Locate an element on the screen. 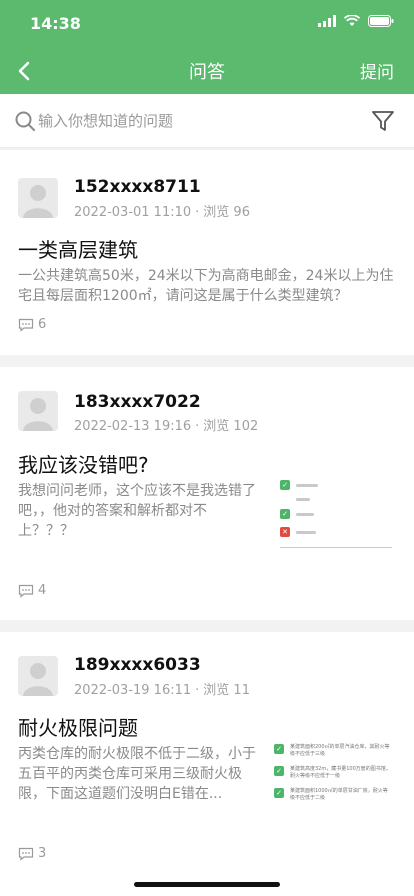 The height and width of the screenshot is (896, 414). battery-icon is located at coordinates (381, 21).